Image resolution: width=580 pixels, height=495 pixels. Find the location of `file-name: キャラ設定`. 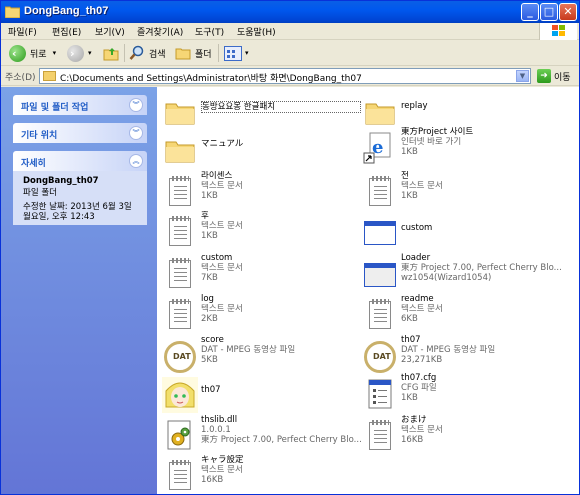

file-name: キャラ設定 is located at coordinates (222, 460).